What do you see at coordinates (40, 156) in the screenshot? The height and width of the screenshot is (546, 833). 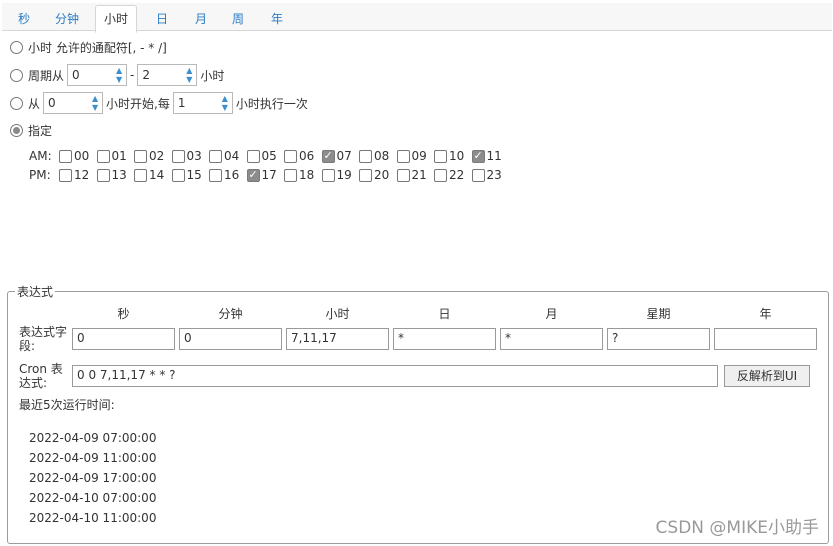 I see `am-label: AM:` at bounding box center [40, 156].